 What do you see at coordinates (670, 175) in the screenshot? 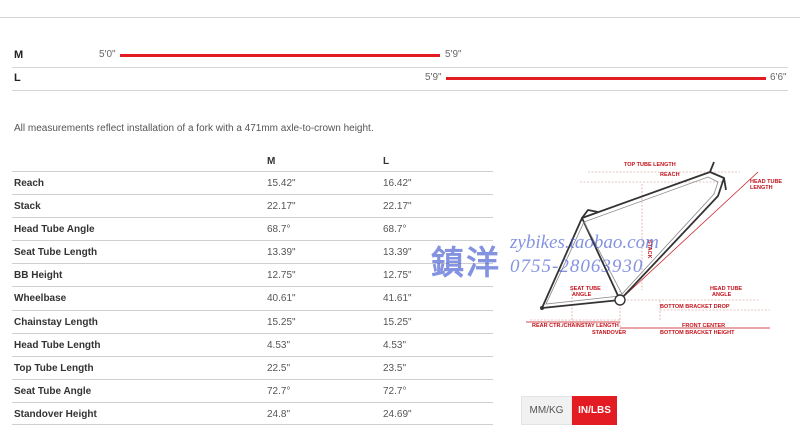
I see `label-reach: REACH` at bounding box center [670, 175].